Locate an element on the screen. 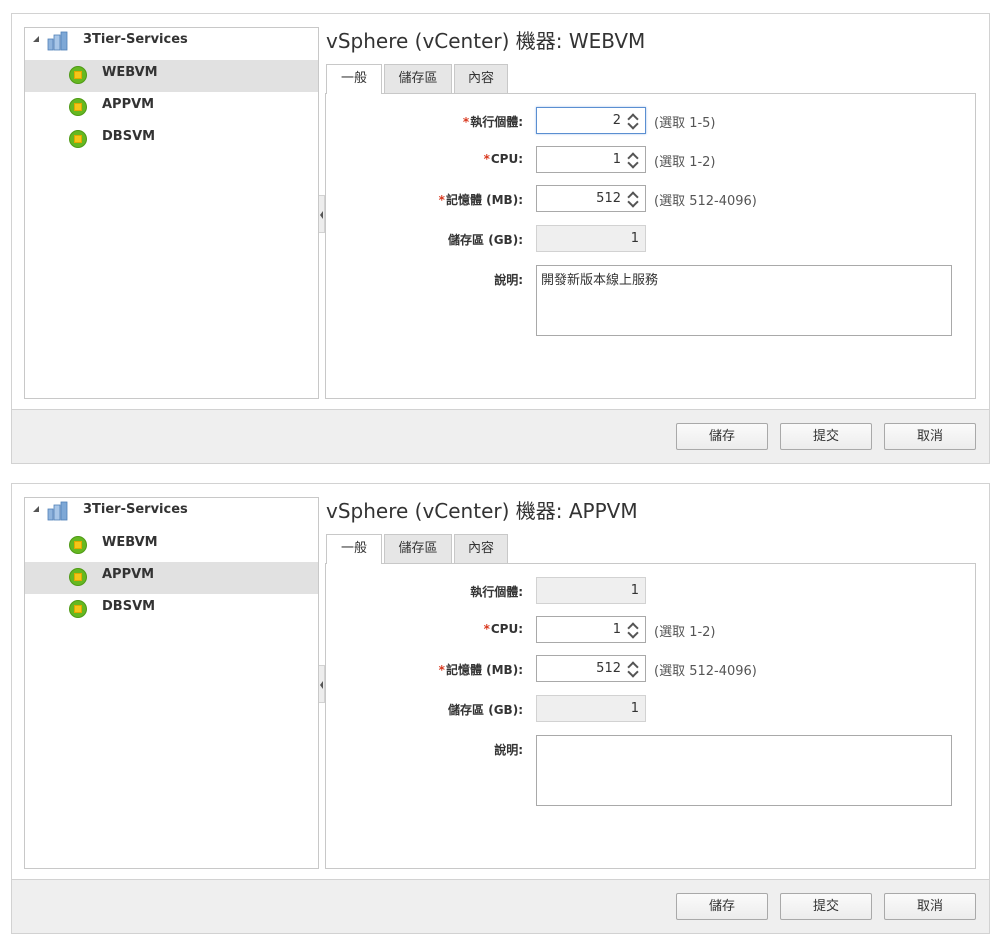  description-row: 說明: is located at coordinates (650, 770).